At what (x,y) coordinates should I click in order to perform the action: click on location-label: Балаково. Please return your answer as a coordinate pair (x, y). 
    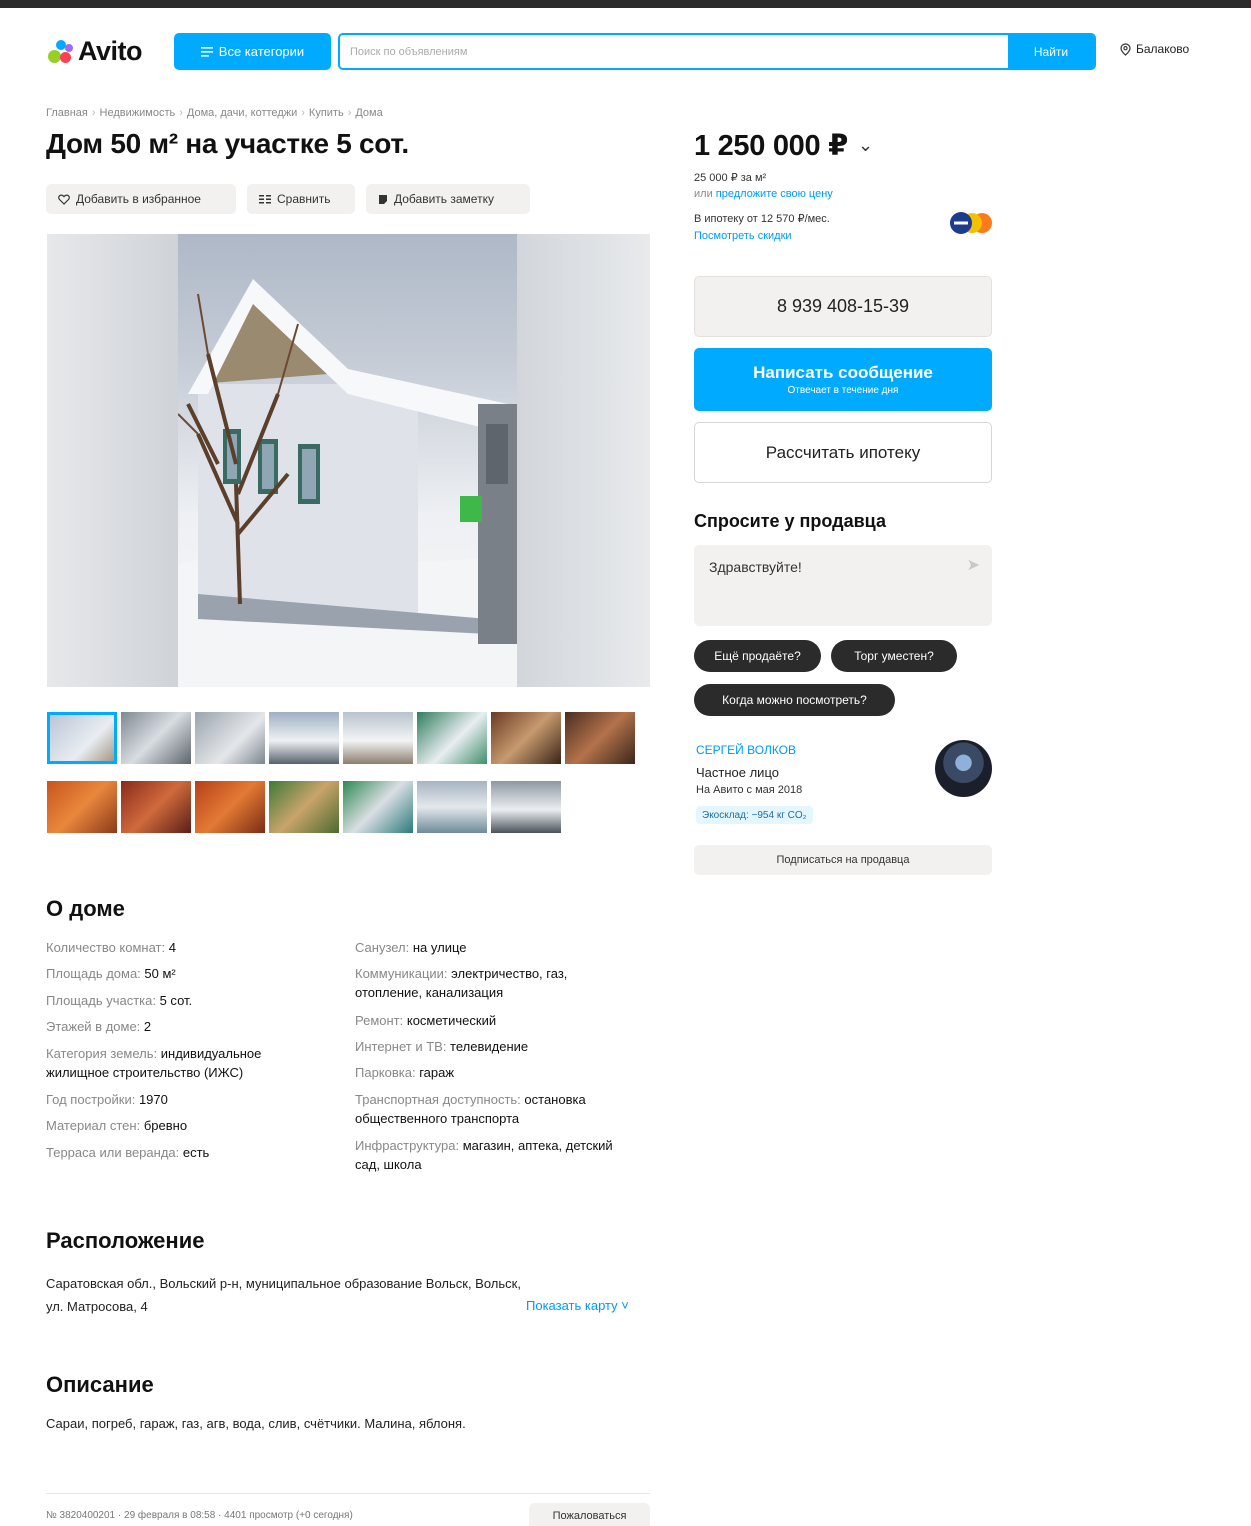
    Looking at the image, I should click on (1163, 49).